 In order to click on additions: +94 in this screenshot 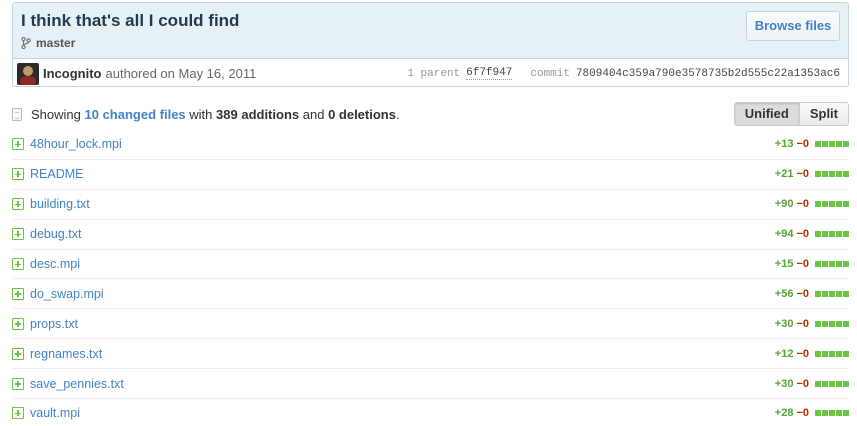, I will do `click(784, 234)`.